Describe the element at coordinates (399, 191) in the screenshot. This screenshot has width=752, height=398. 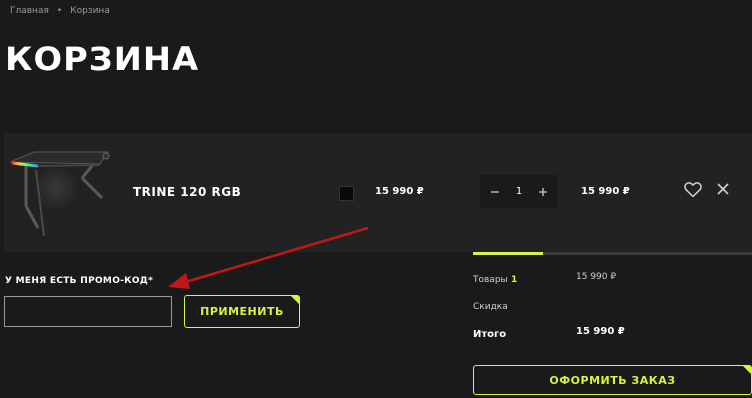
I see `unit-price: 15 990 ₽` at that location.